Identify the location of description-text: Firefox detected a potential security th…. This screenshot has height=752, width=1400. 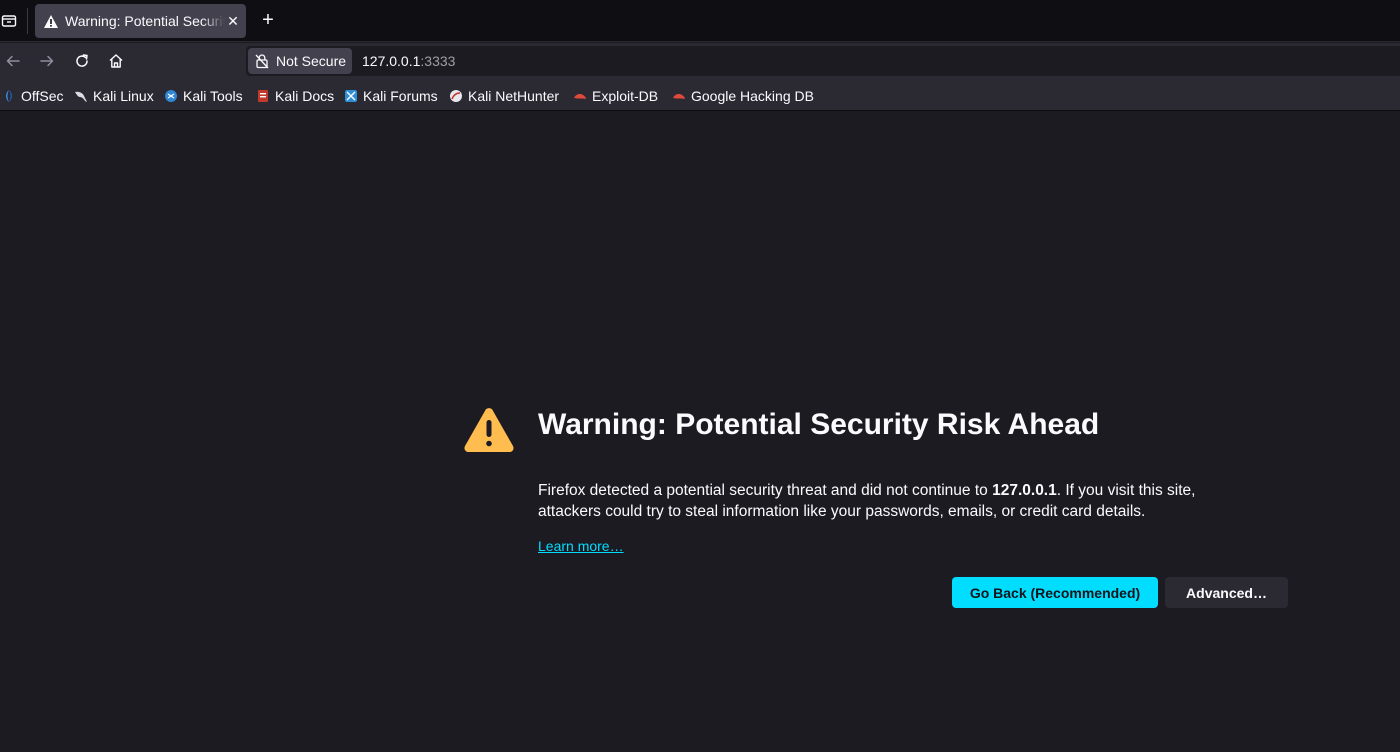
(765, 490).